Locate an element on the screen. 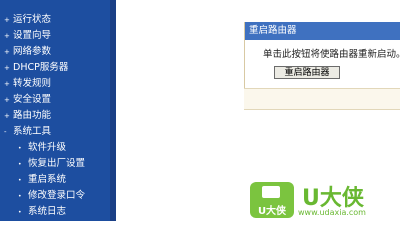  sidebar-item-running-status: + 运行状态 is located at coordinates (27, 20).